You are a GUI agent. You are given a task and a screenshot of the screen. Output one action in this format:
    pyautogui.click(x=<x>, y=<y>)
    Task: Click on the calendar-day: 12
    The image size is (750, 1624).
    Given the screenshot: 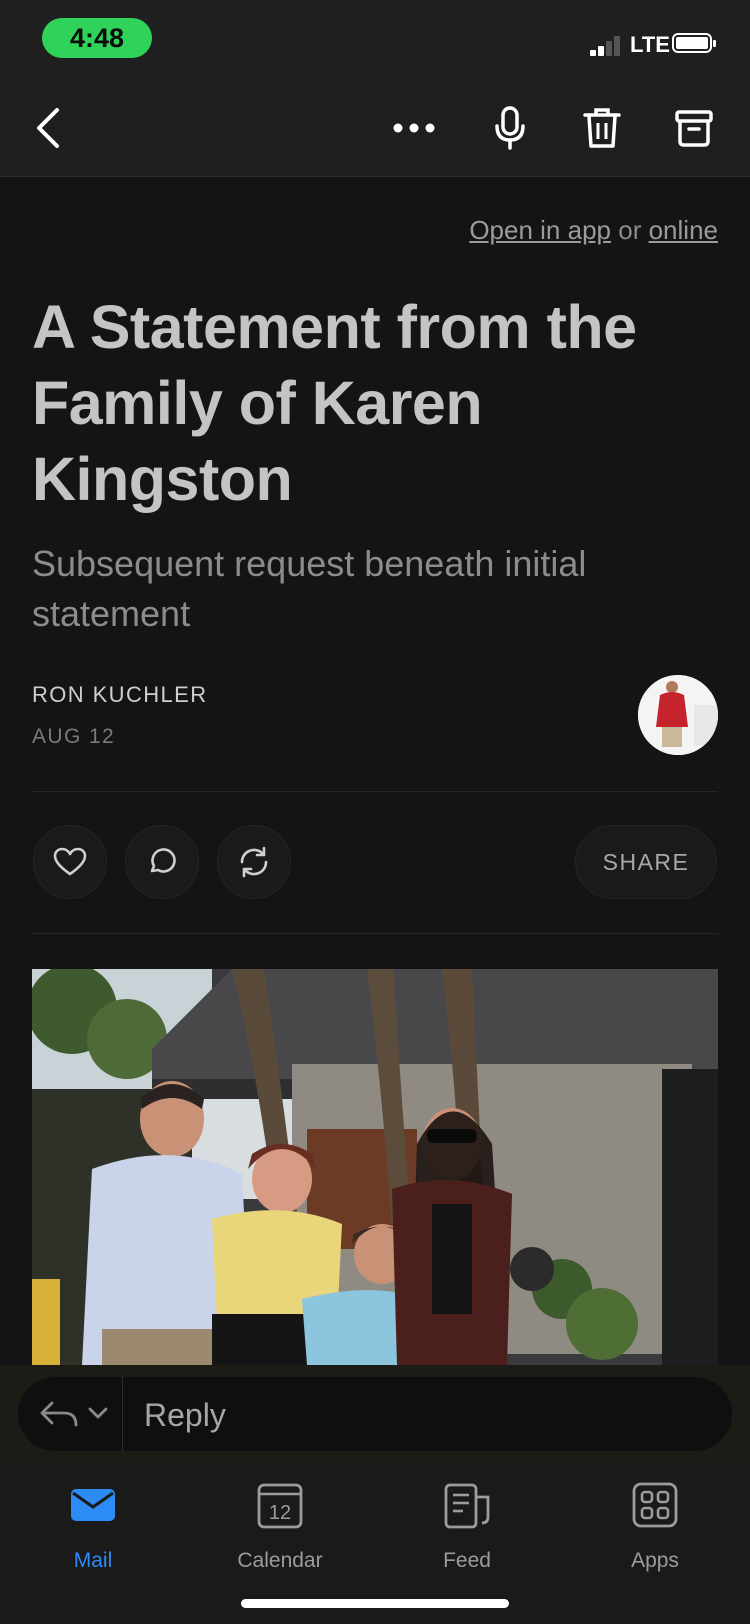 What is the action you would take?
    pyautogui.click(x=280, y=1513)
    